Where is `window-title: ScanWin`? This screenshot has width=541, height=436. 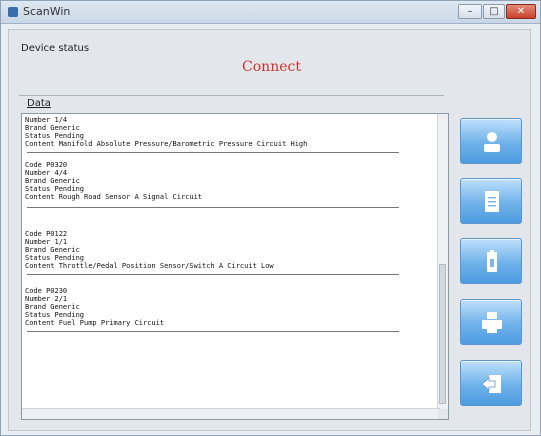
window-title: ScanWin is located at coordinates (47, 11).